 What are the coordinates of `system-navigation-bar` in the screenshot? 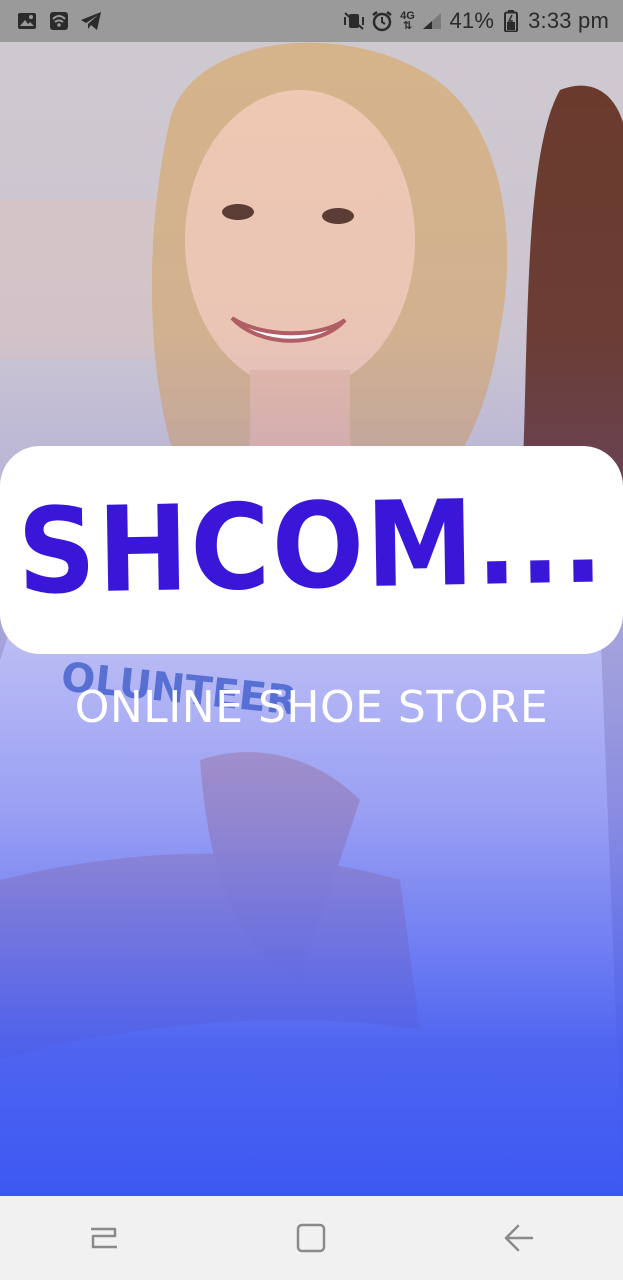 It's located at (311, 1238).